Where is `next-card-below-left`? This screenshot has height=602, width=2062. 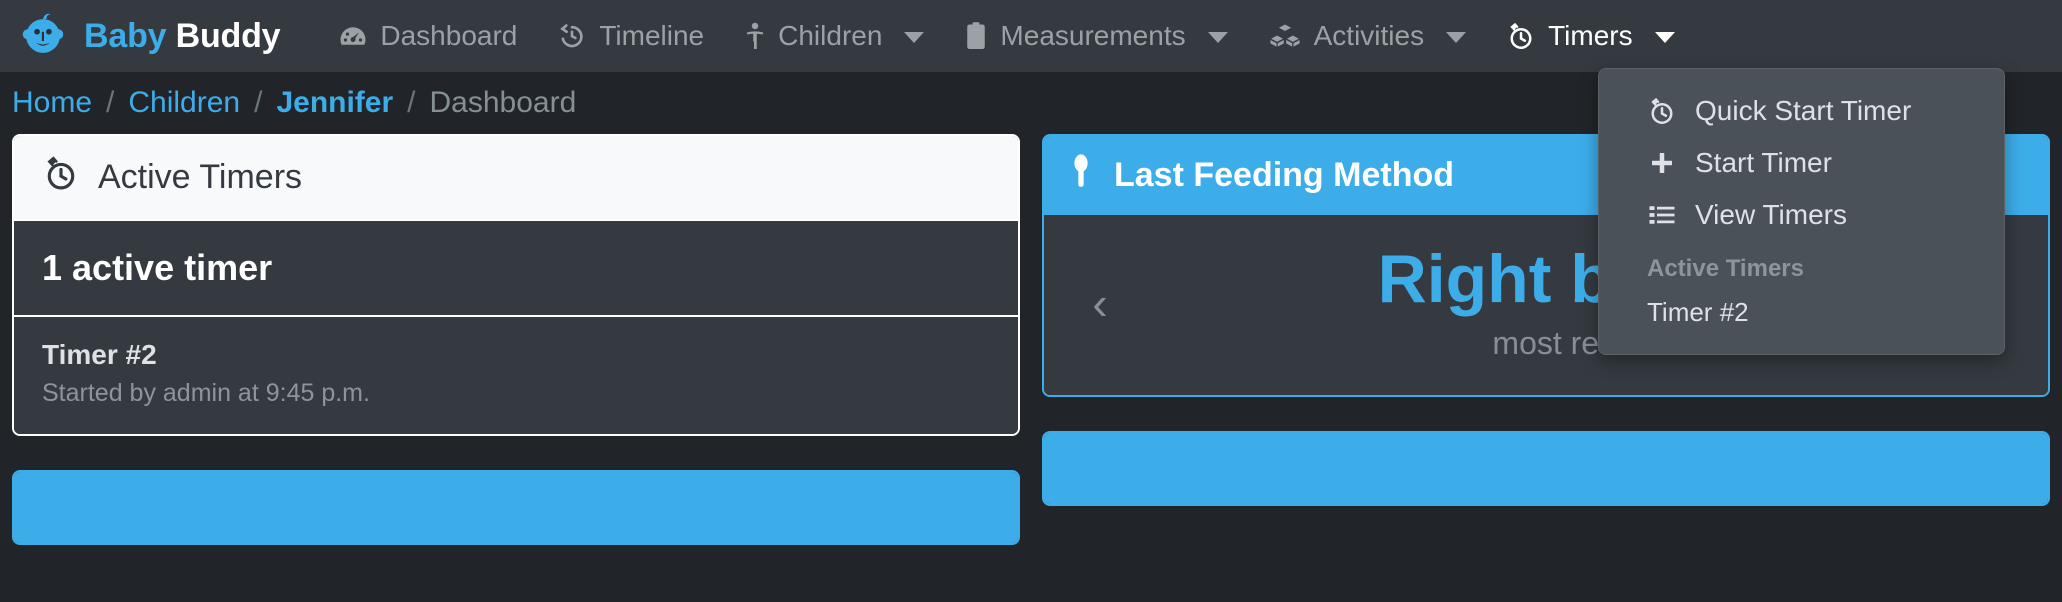
next-card-below-left is located at coordinates (516, 507).